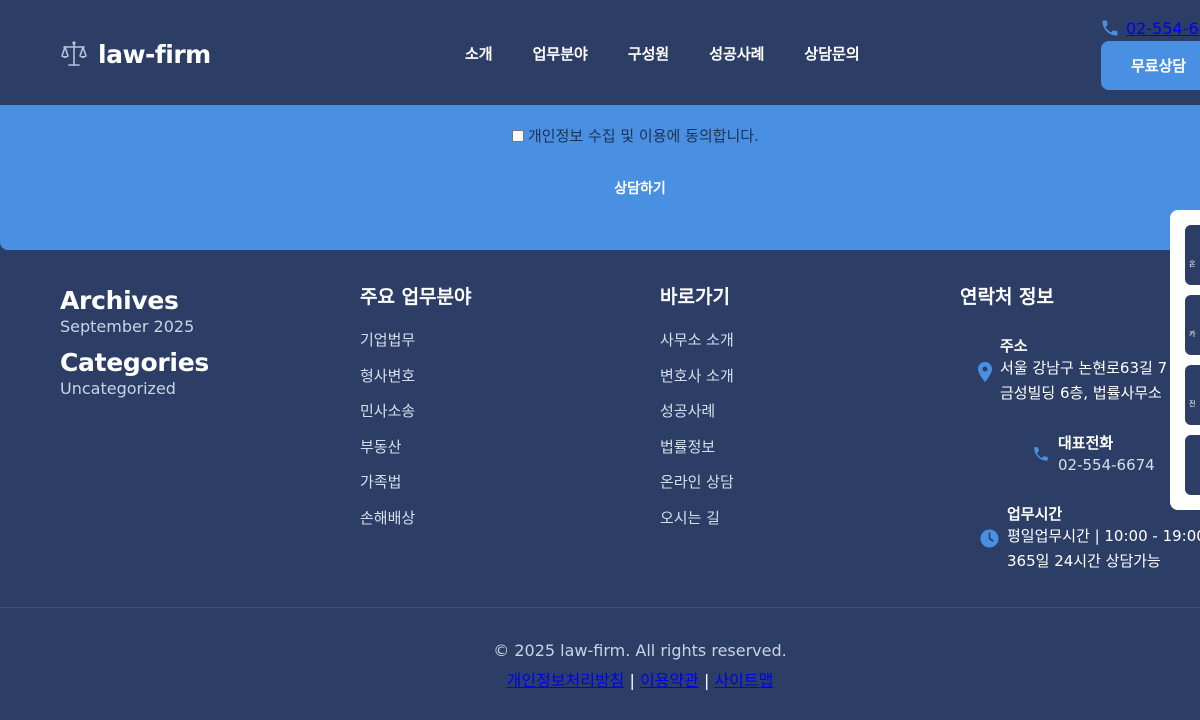 The height and width of the screenshot is (720, 1200). Describe the element at coordinates (74, 53) in the screenshot. I see `scales-of-justice-icon` at that location.